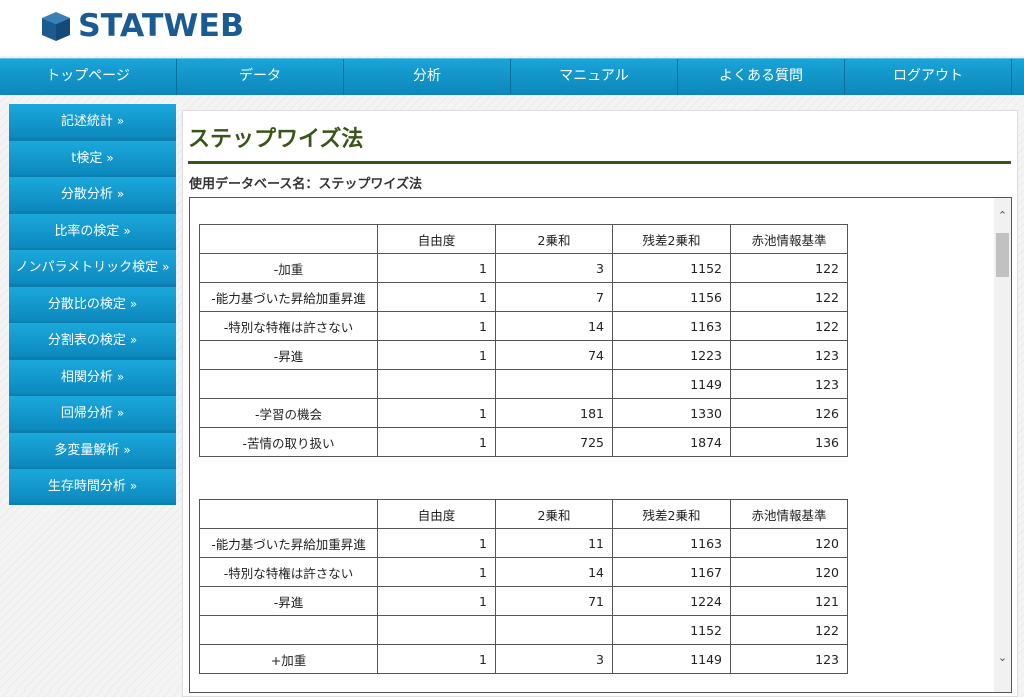  Describe the element at coordinates (1002, 445) in the screenshot. I see `vertical-scrollbar: ⌃ ⌄` at that location.